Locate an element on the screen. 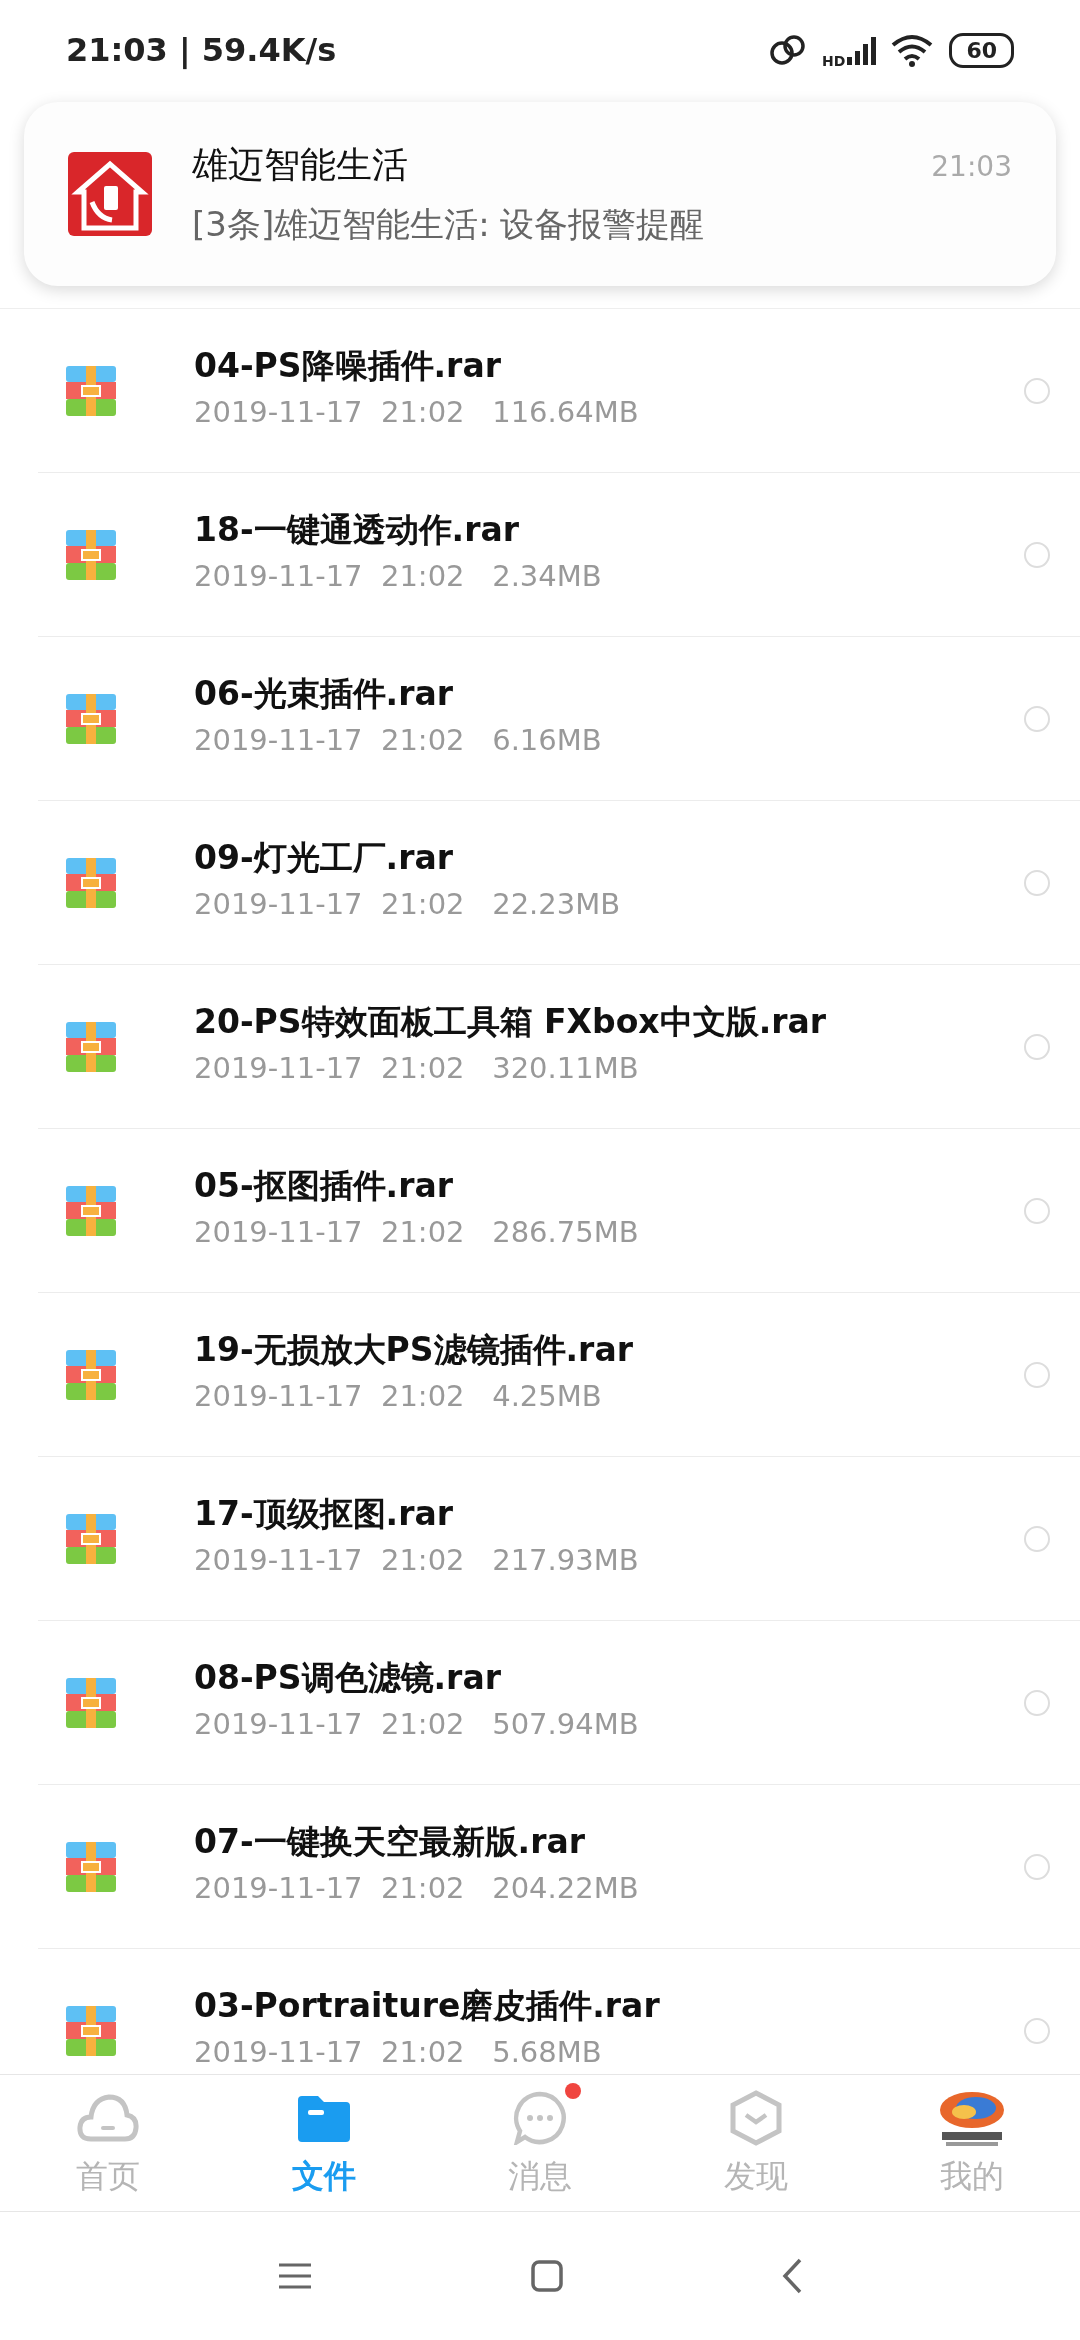 Image resolution: width=1080 pixels, height=2340 pixels. file-details: 2019-11-17 21:02 507.94MB is located at coordinates (417, 1724).